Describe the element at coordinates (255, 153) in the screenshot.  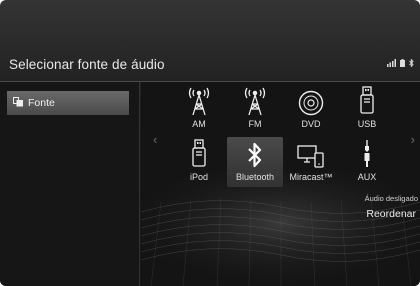
I see `bluetooth-icon` at that location.